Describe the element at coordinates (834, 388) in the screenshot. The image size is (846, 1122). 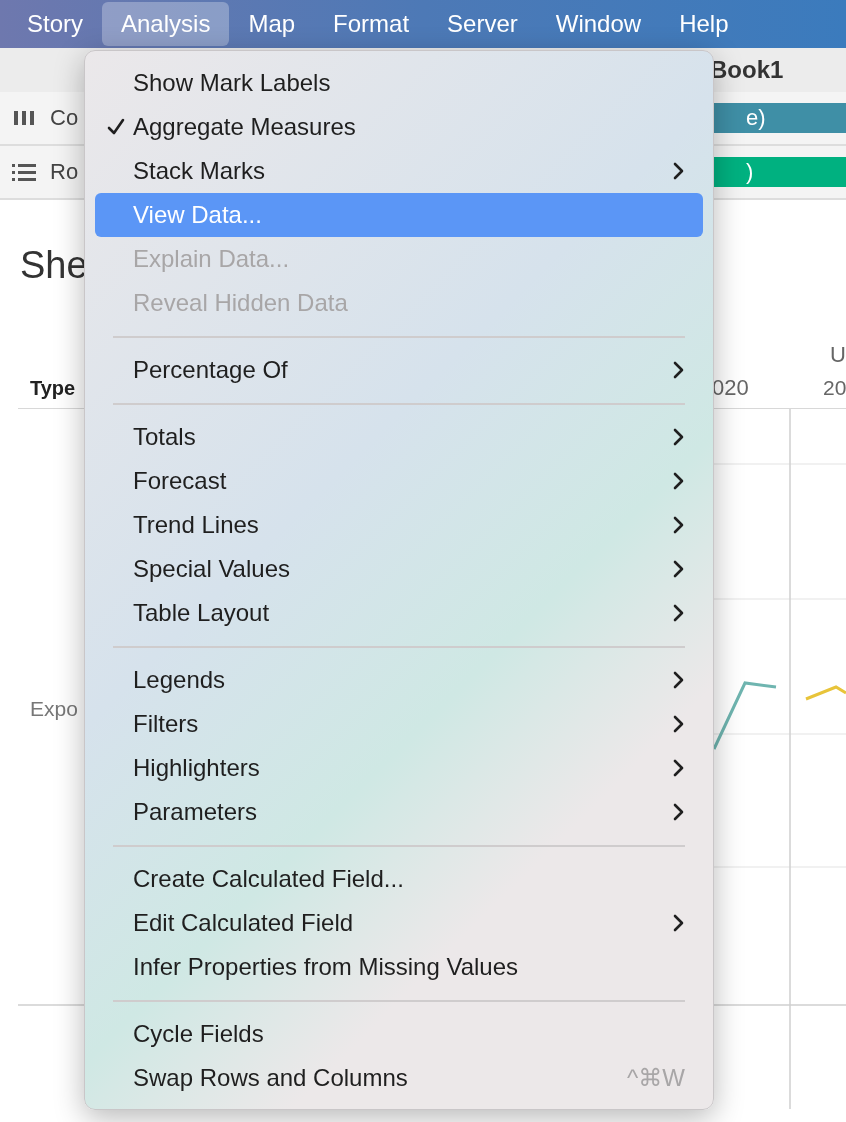
I see `column-header: 20` at that location.